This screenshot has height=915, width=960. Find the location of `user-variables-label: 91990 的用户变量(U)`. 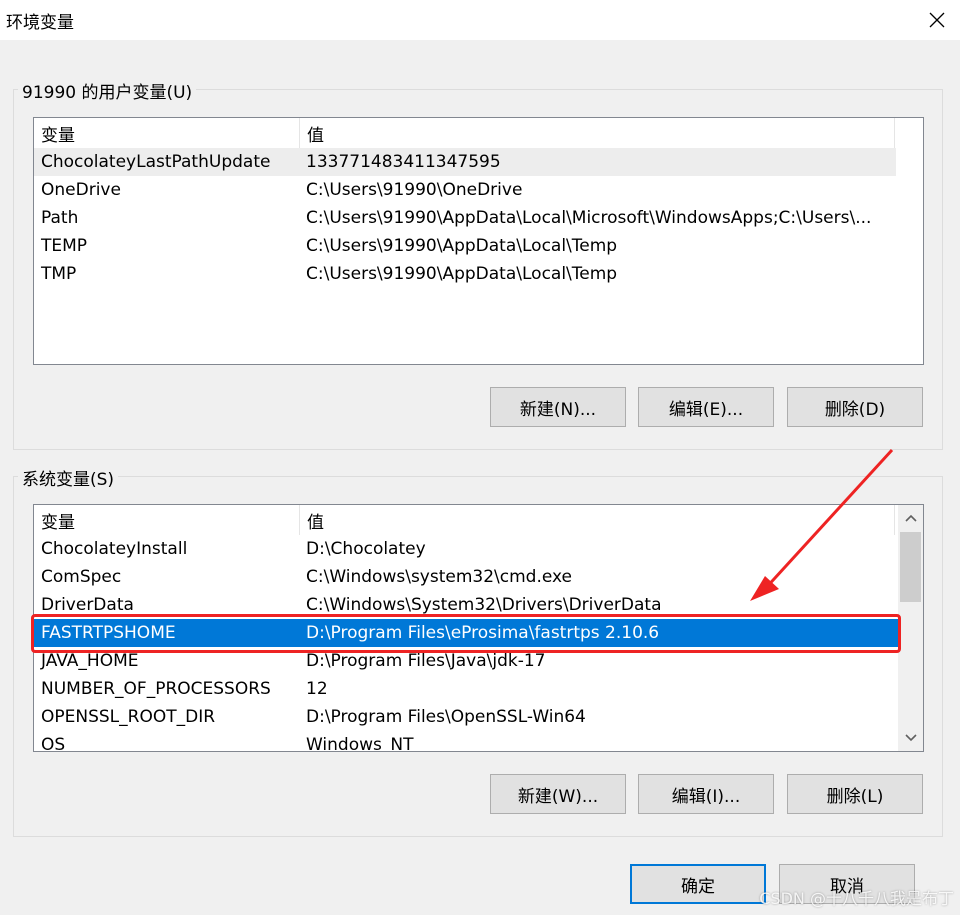

user-variables-label: 91990 的用户变量(U) is located at coordinates (107, 90).